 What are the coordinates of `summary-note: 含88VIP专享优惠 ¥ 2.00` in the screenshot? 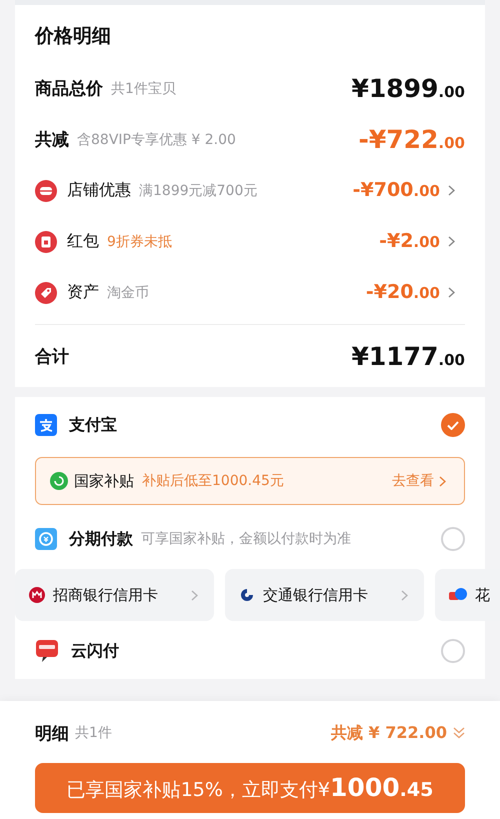 It's located at (156, 139).